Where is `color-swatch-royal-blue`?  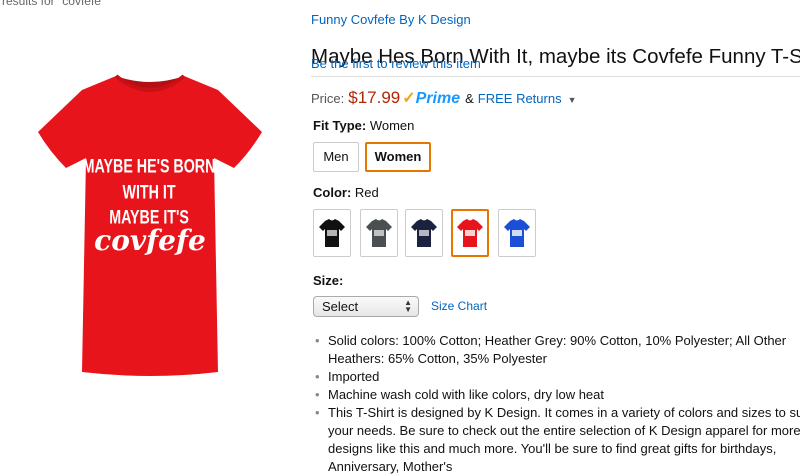 color-swatch-royal-blue is located at coordinates (517, 233).